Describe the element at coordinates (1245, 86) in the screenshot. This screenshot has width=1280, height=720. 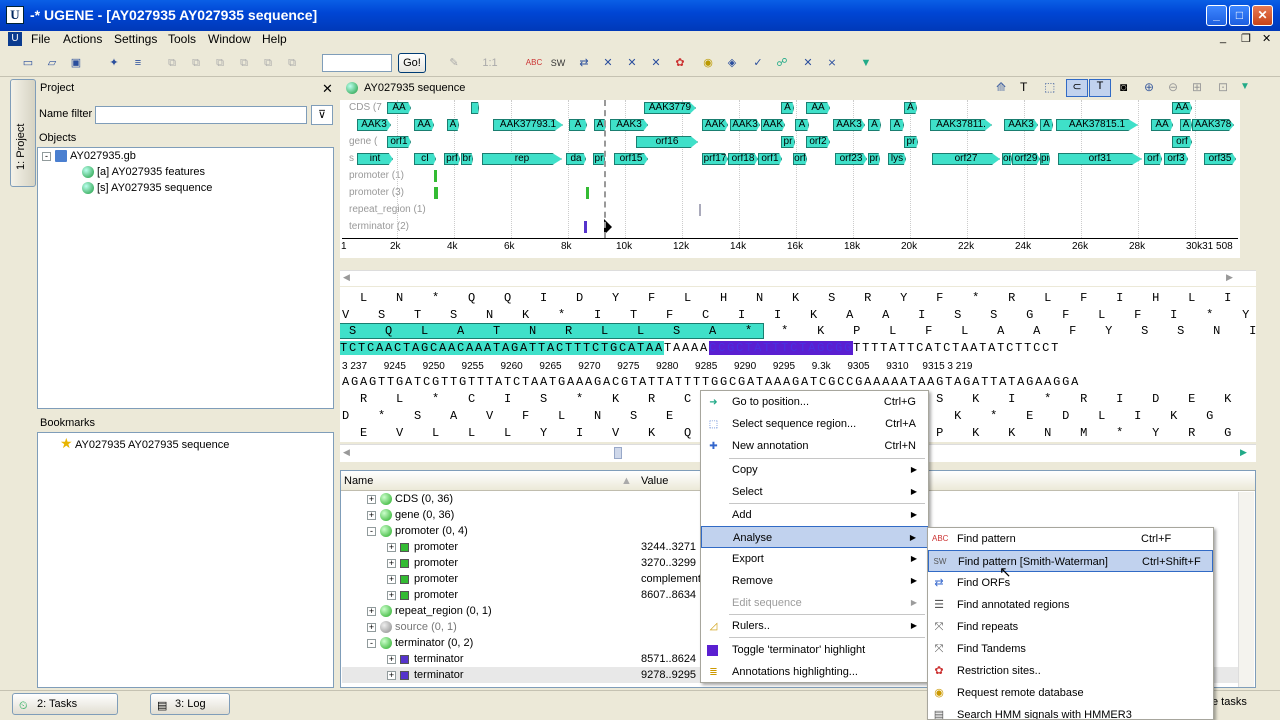
I see `panel-menu-icon: ▼` at that location.